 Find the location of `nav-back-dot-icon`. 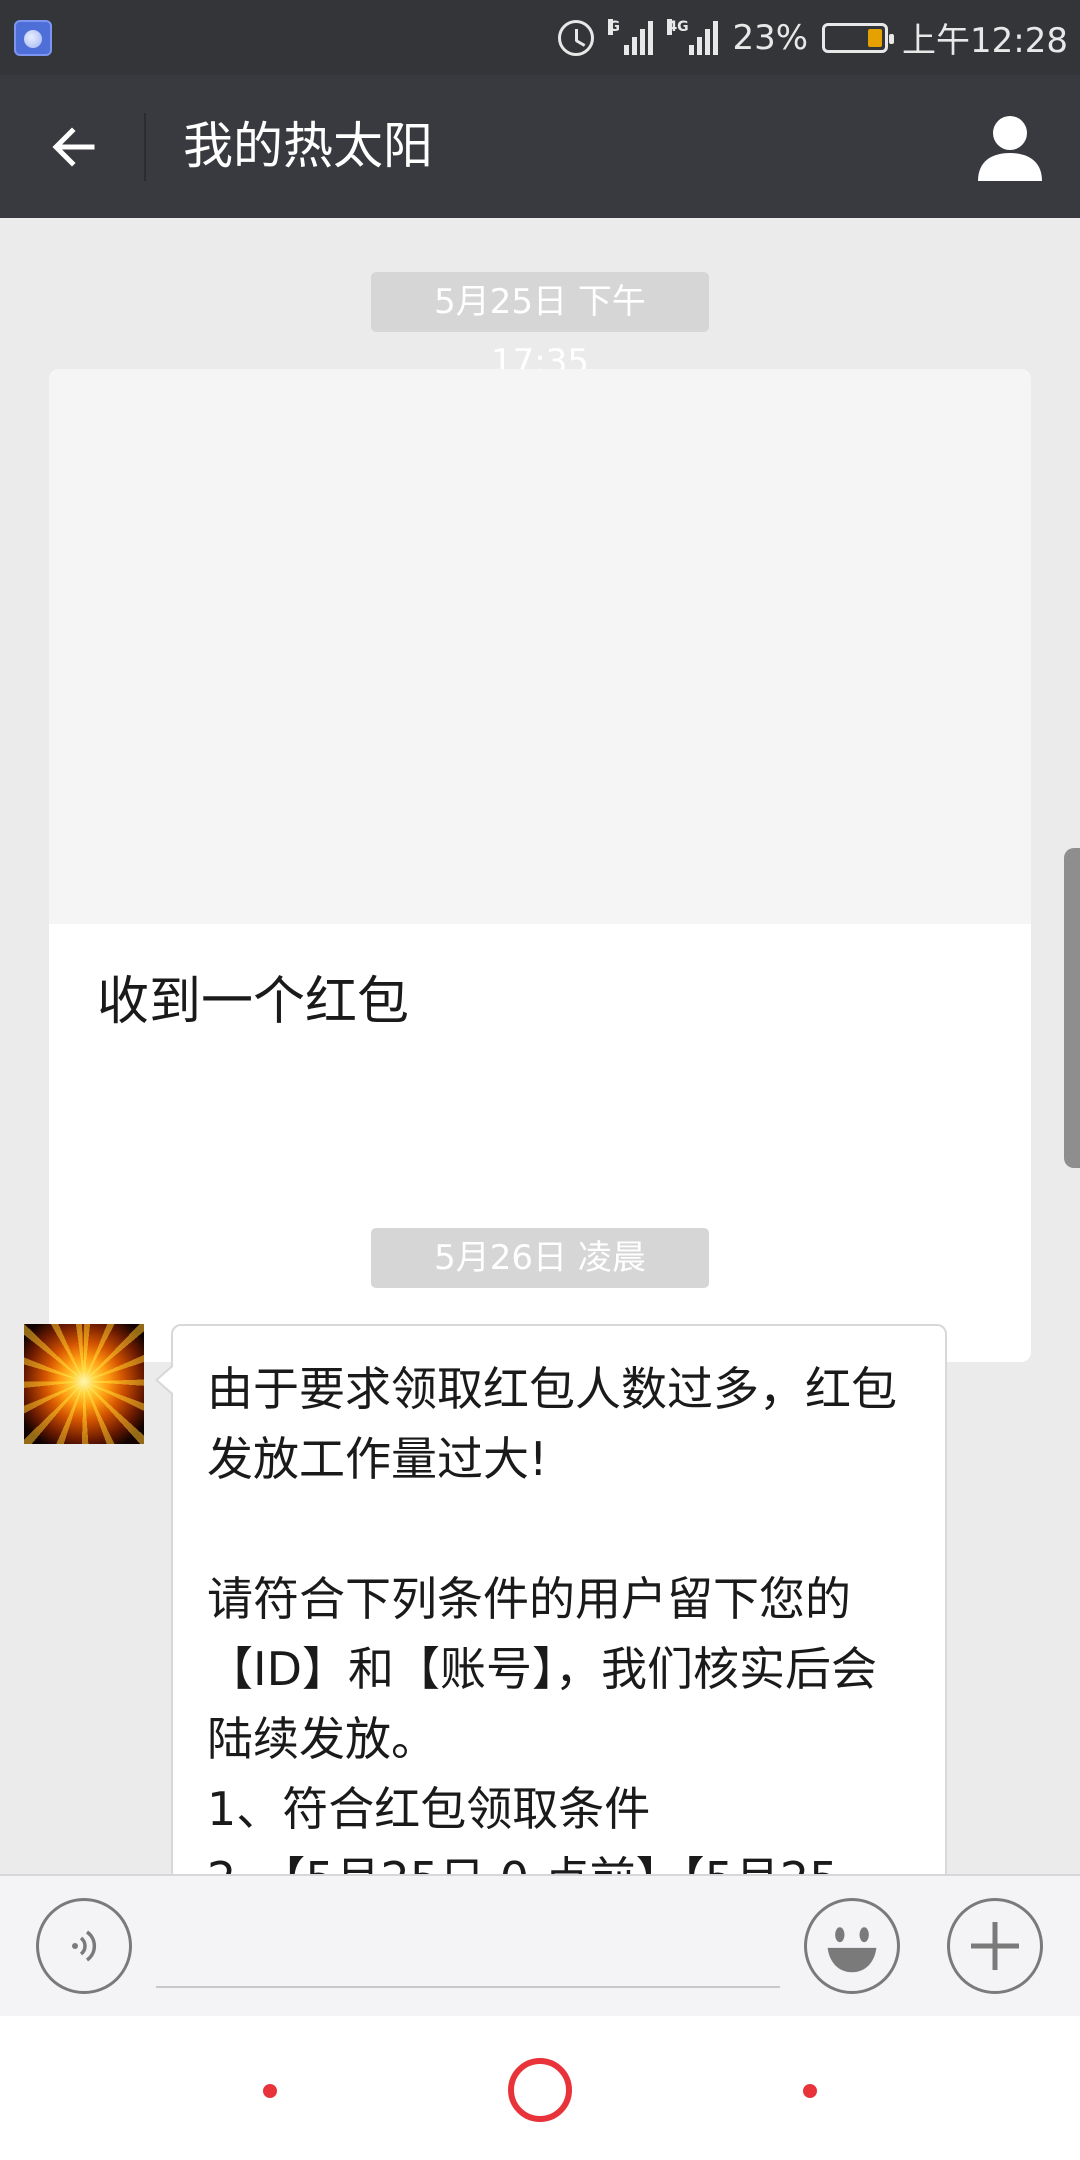

nav-back-dot-icon is located at coordinates (270, 2091).